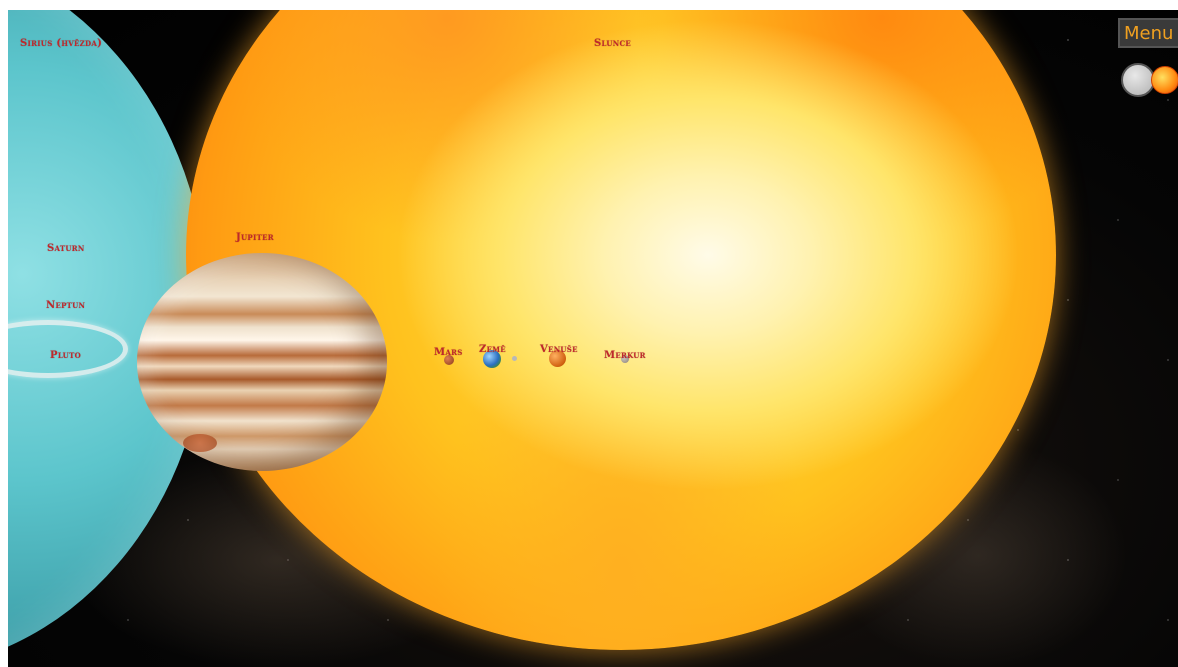  What do you see at coordinates (514, 358) in the screenshot?
I see `moon-body` at bounding box center [514, 358].